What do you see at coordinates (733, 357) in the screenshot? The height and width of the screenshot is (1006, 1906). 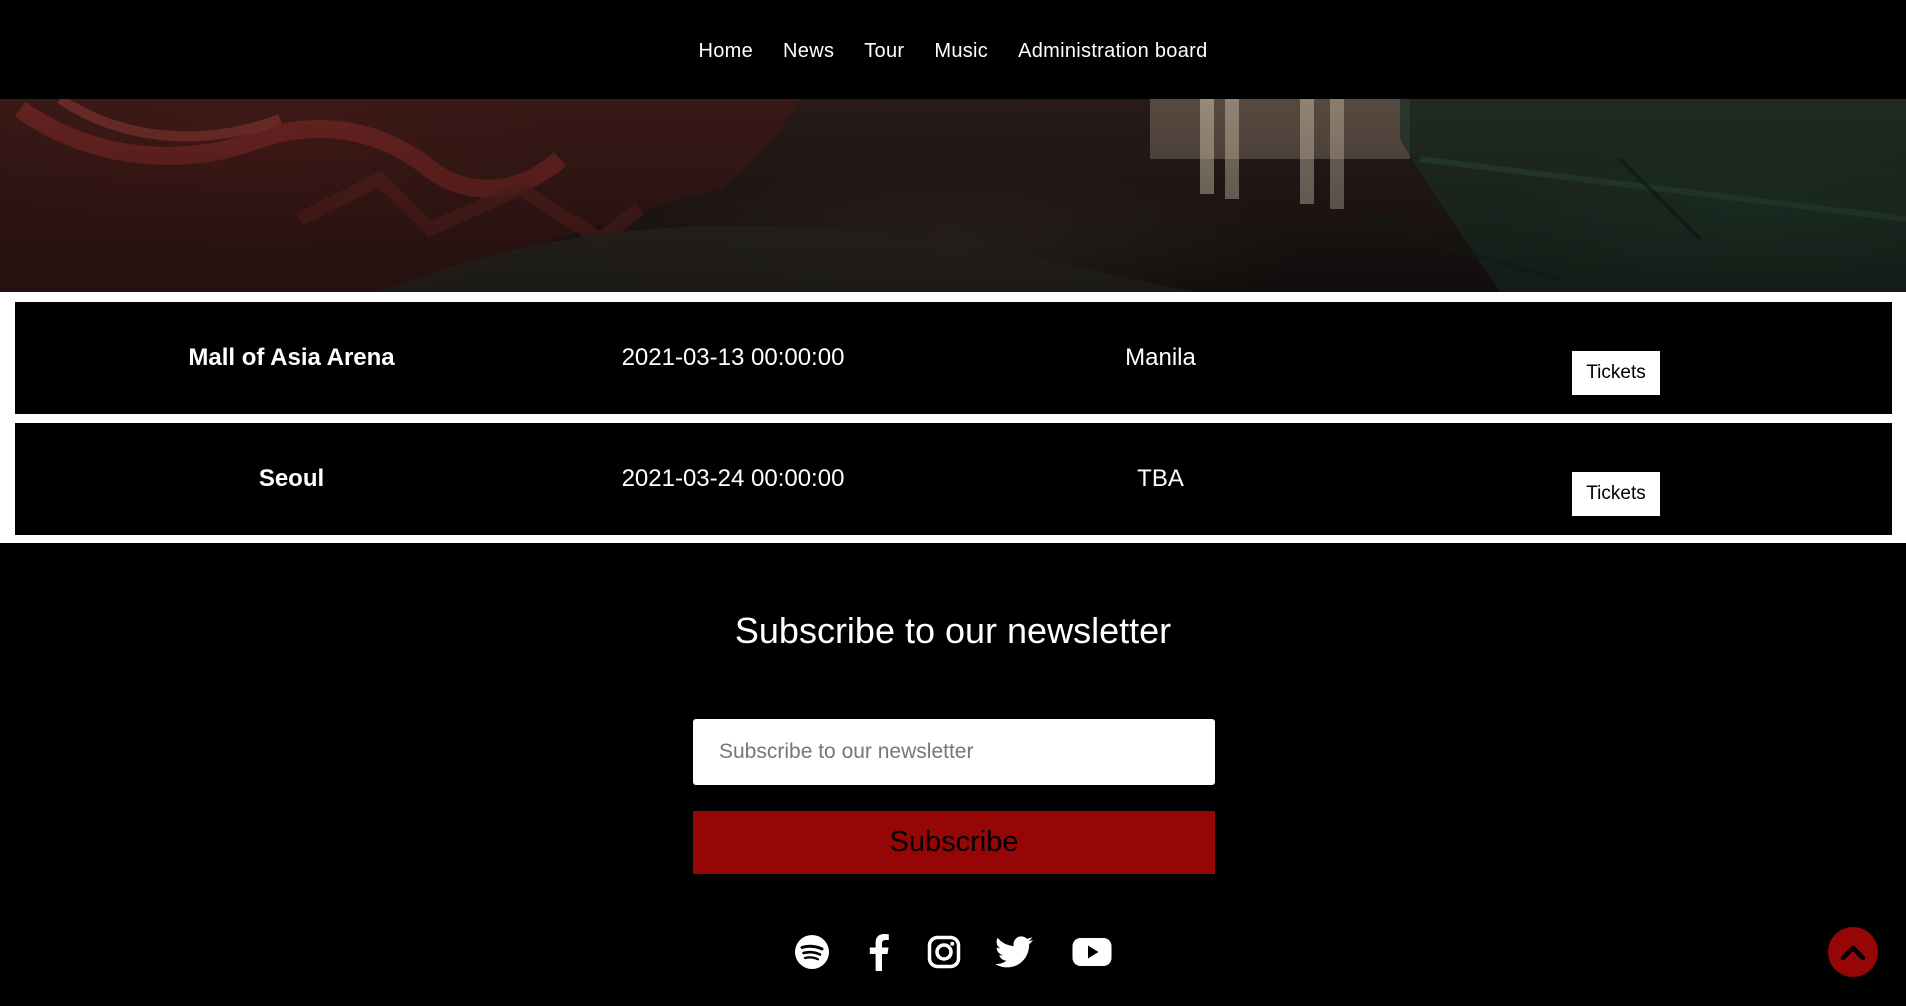 I see `tour-date: 2021-03-13 00:00:00` at bounding box center [733, 357].